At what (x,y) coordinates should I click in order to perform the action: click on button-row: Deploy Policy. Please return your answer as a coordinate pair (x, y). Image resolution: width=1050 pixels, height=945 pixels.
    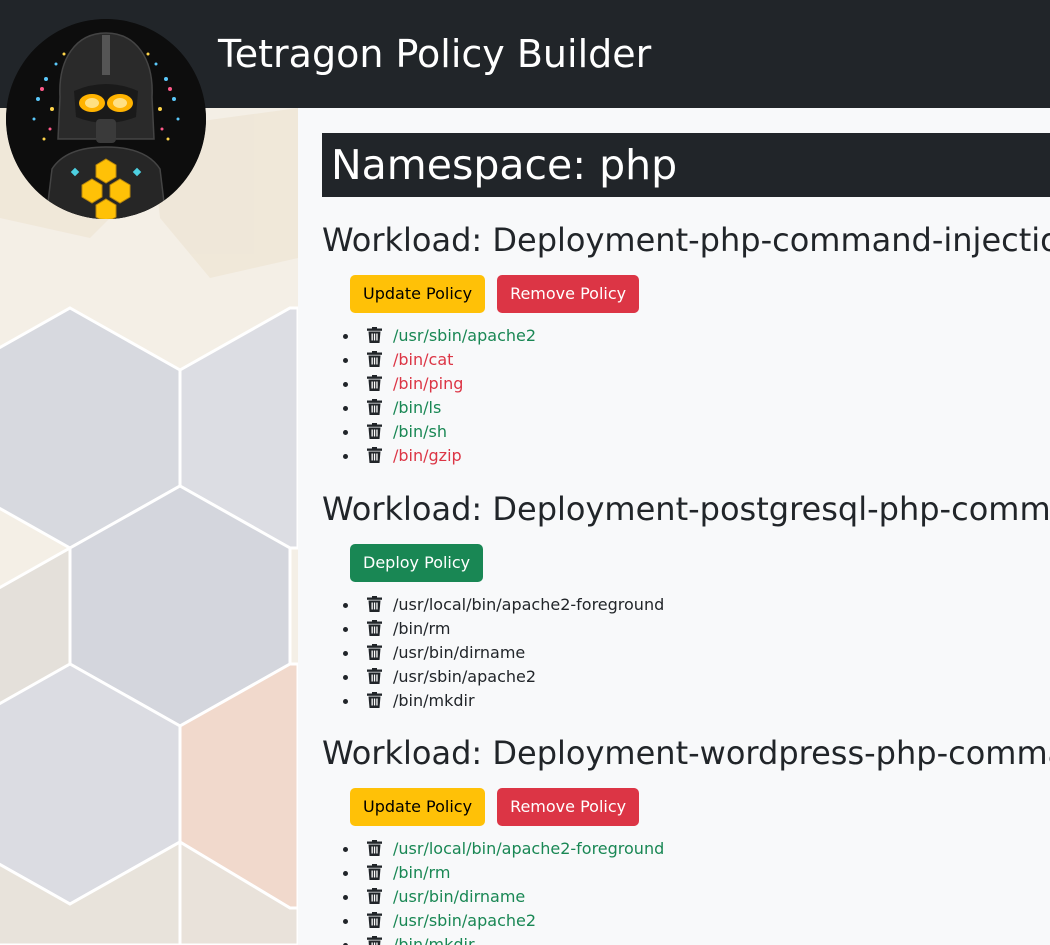
    Looking at the image, I should click on (700, 563).